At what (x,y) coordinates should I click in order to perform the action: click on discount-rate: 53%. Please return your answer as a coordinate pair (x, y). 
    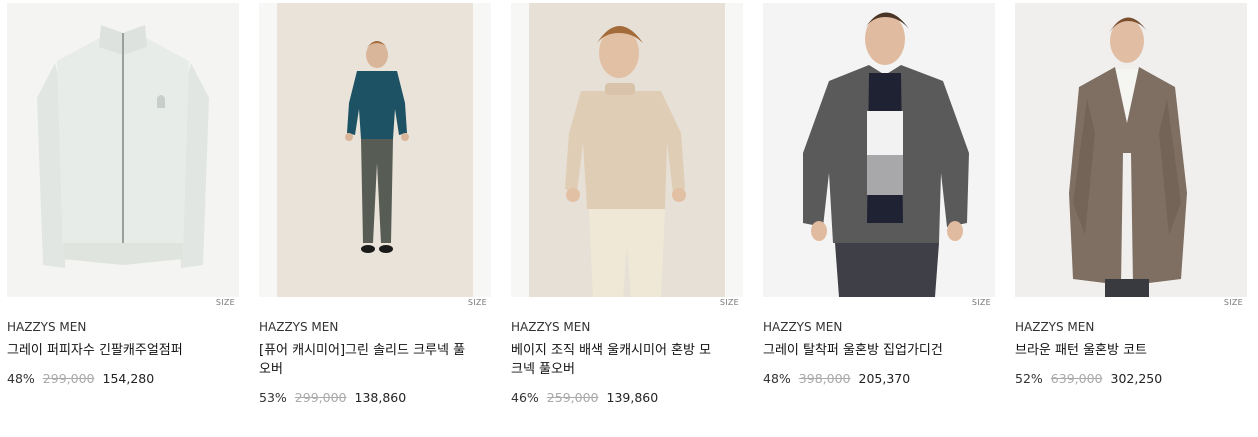
    Looking at the image, I should click on (273, 397).